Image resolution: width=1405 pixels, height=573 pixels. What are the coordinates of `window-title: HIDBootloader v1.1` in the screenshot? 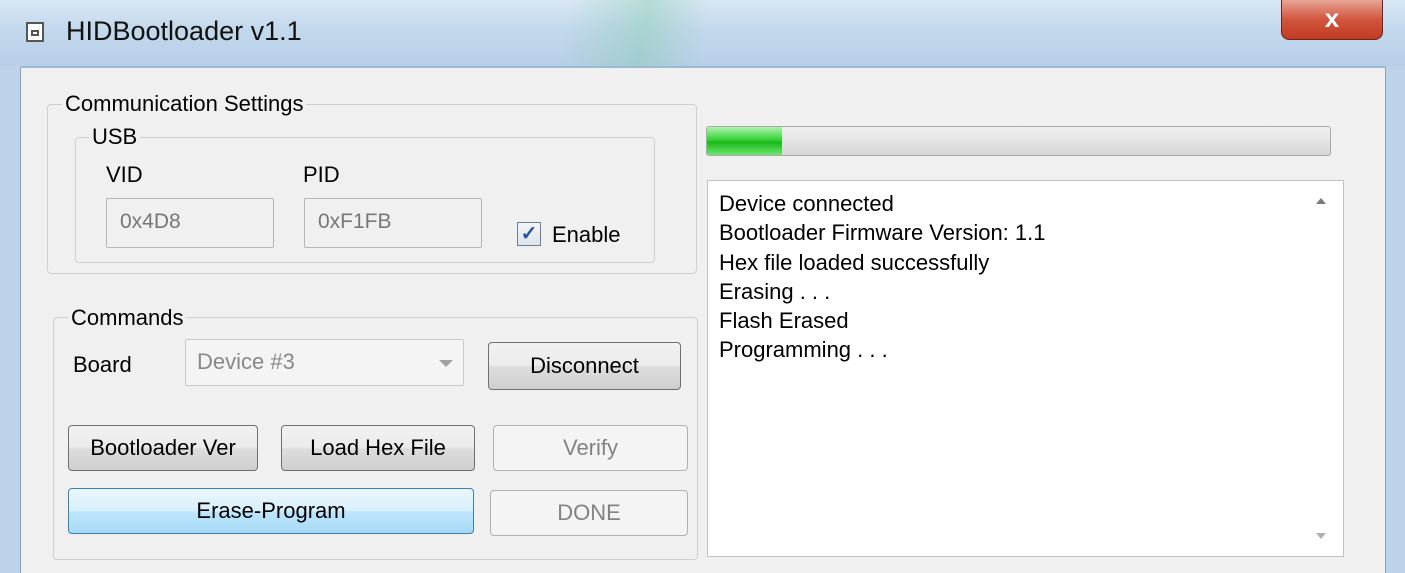 It's located at (184, 31).